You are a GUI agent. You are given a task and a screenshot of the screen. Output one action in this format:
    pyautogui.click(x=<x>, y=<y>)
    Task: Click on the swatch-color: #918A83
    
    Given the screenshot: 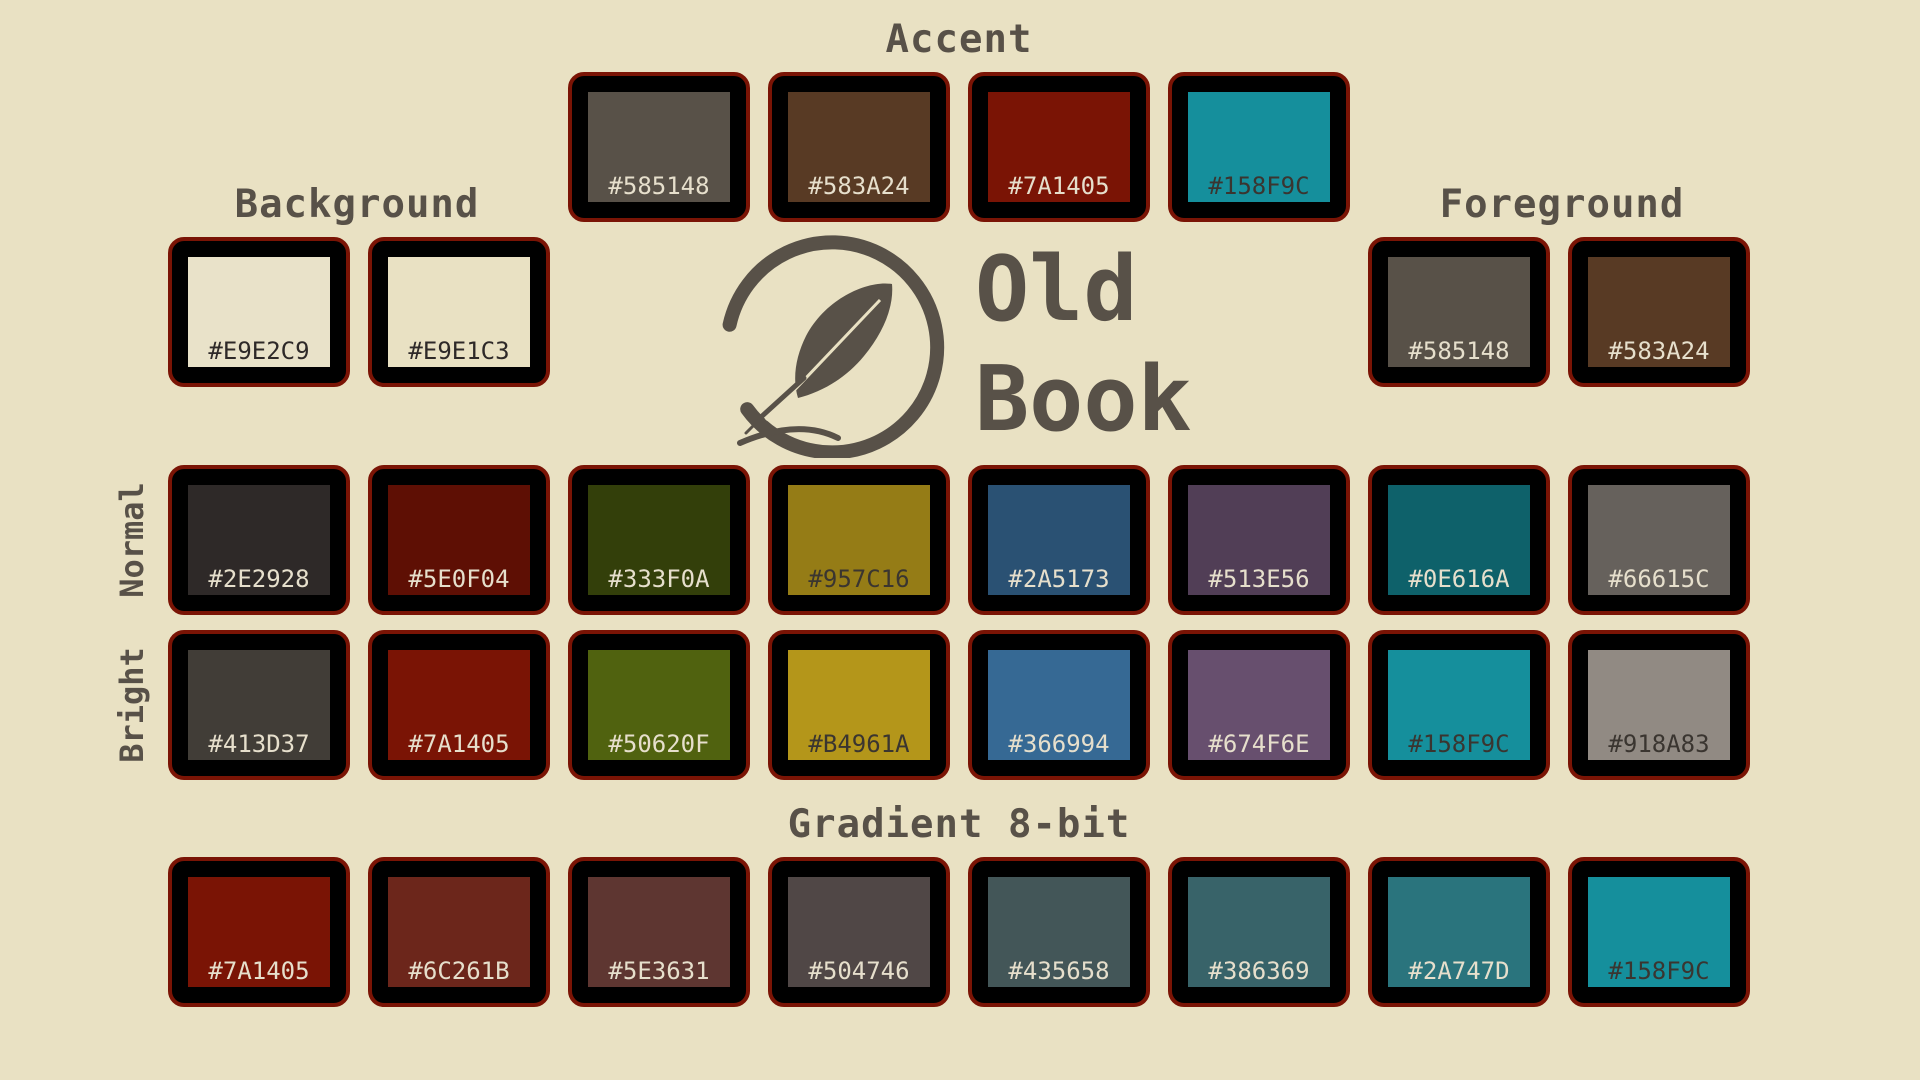 What is the action you would take?
    pyautogui.click(x=1659, y=705)
    